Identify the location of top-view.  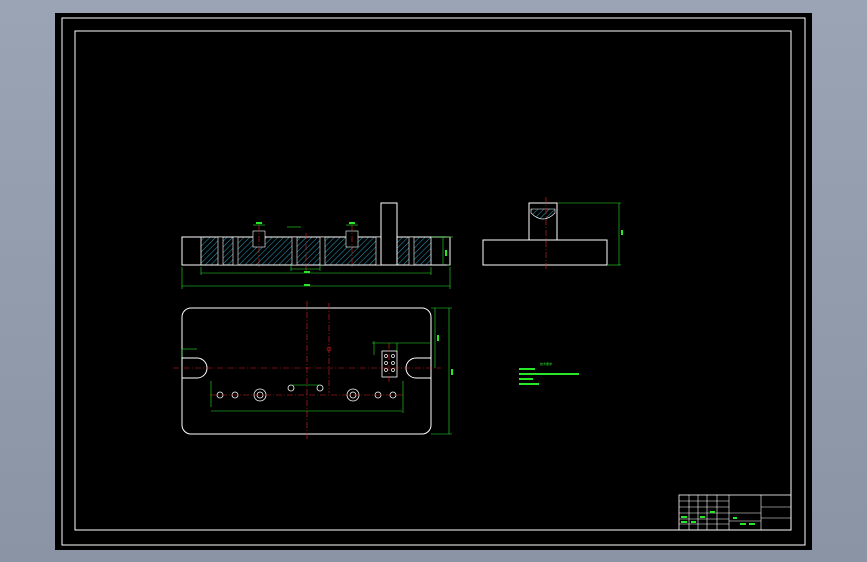
(313, 371).